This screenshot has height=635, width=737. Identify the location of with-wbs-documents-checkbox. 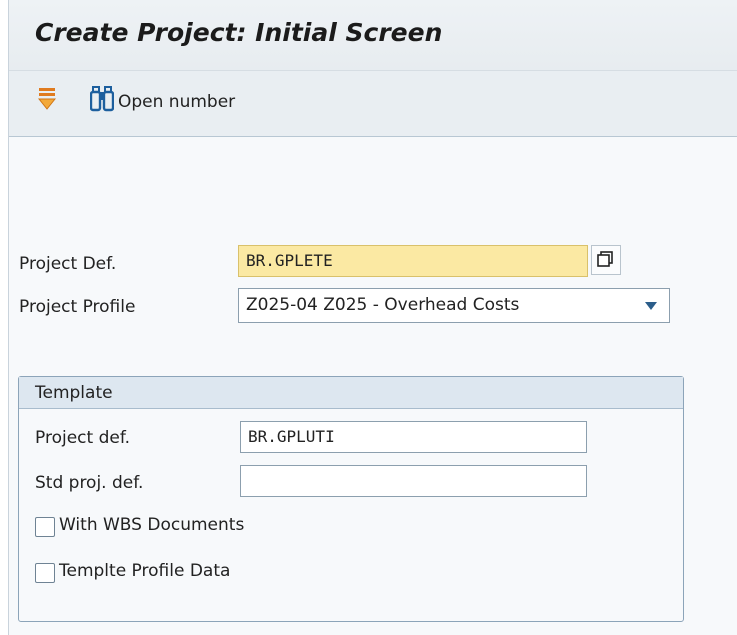
(45, 527).